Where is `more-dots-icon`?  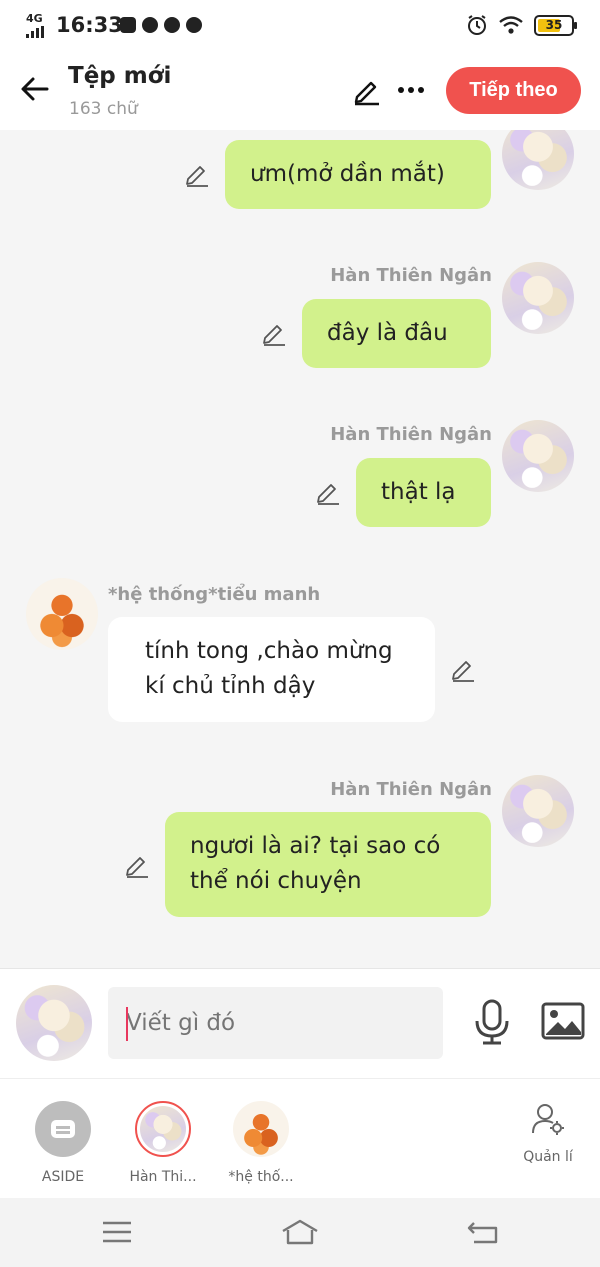
more-dots-icon is located at coordinates (411, 90).